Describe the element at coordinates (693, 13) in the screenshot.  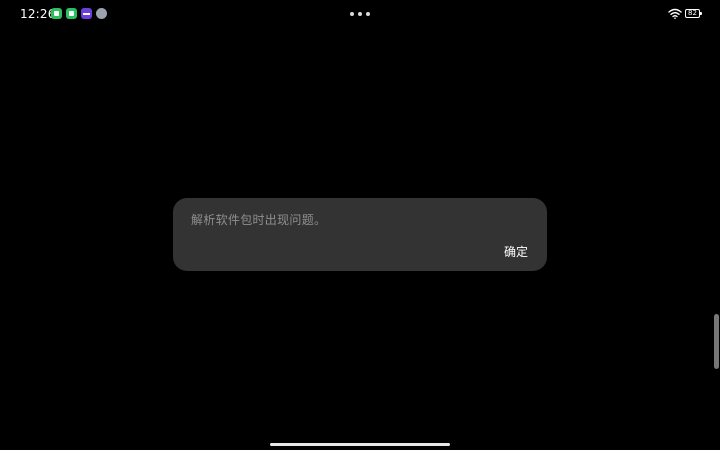
I see `battery-icon: 82` at that location.